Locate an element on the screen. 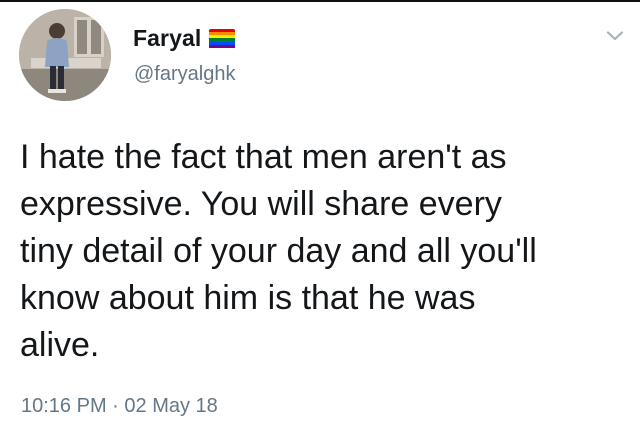 This screenshot has width=640, height=427. tweet-time: 10:16 PM is located at coordinates (64, 406).